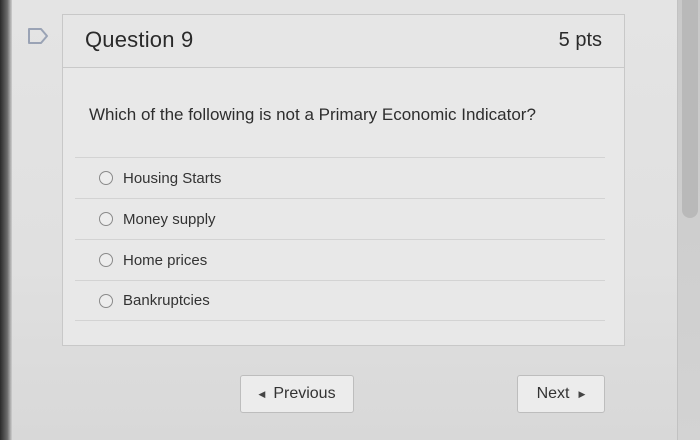 Image resolution: width=700 pixels, height=440 pixels. What do you see at coordinates (553, 393) in the screenshot?
I see `next-label: Next` at bounding box center [553, 393].